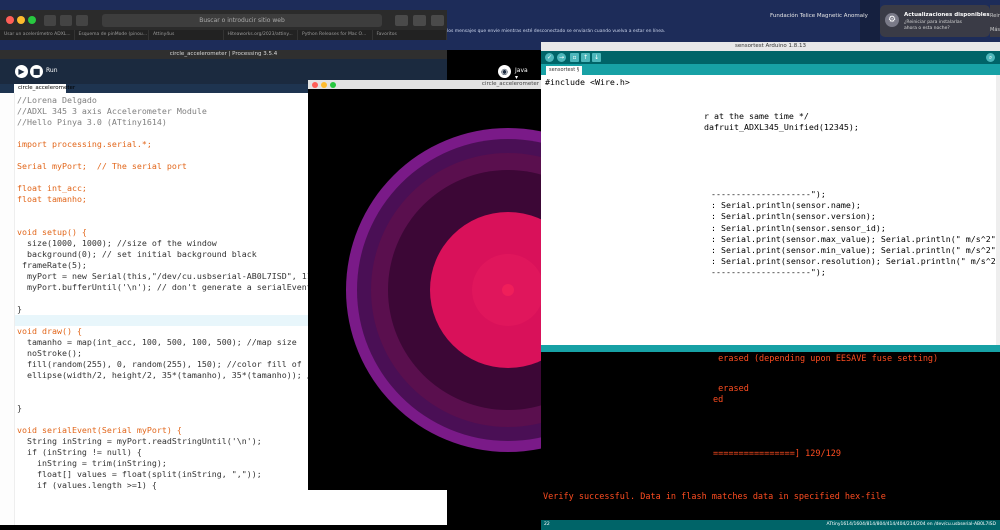 Image resolution: width=1000 pixels, height=530 pixels. Describe the element at coordinates (36, 71) in the screenshot. I see `stop-icon: ■` at that location.